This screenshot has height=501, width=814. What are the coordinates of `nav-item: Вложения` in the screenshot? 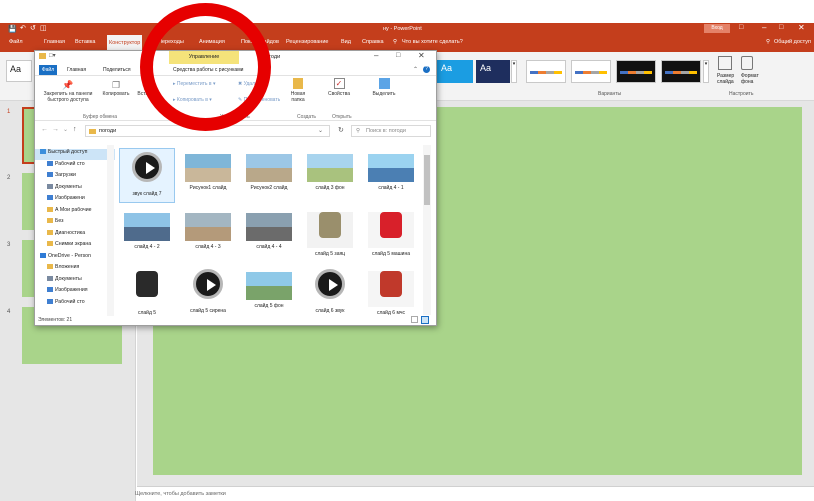 It's located at (75, 269).